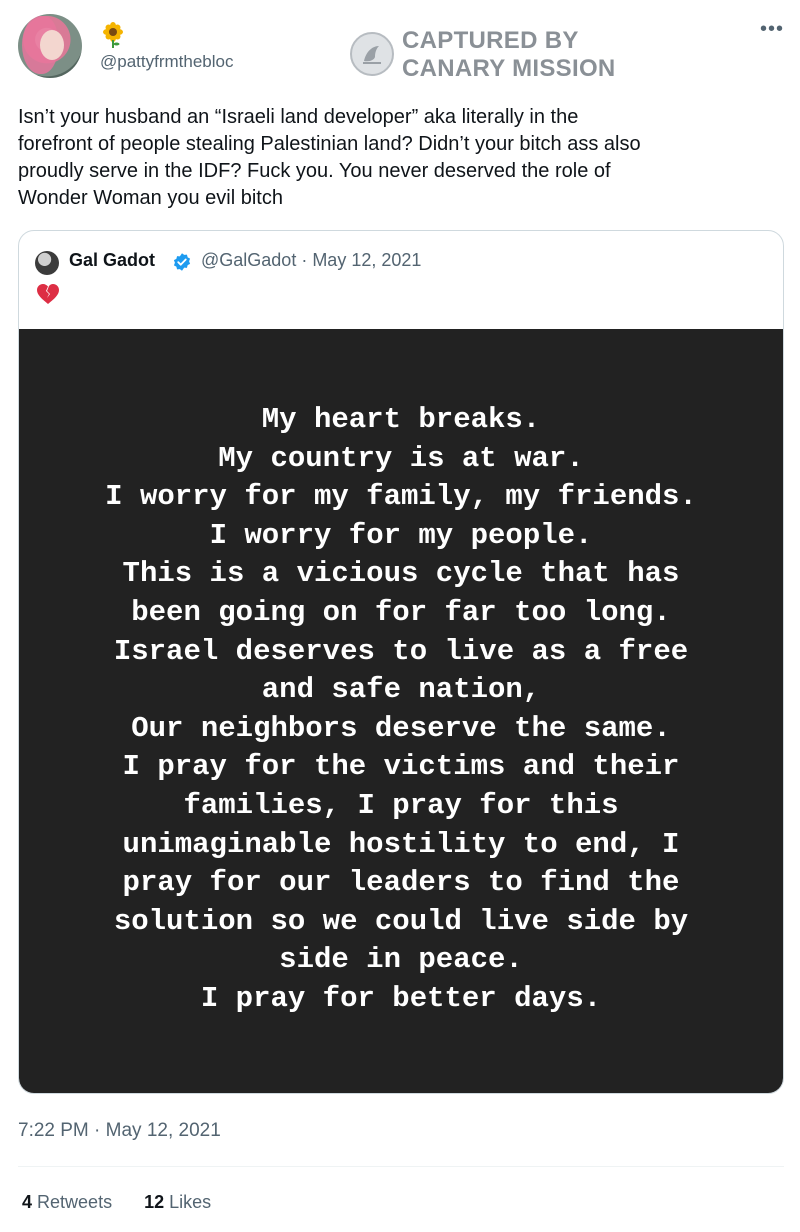 The height and width of the screenshot is (1232, 800). Describe the element at coordinates (116, 1202) in the screenshot. I see `tweet-stats: 4 Retweets 12 Likes` at that location.